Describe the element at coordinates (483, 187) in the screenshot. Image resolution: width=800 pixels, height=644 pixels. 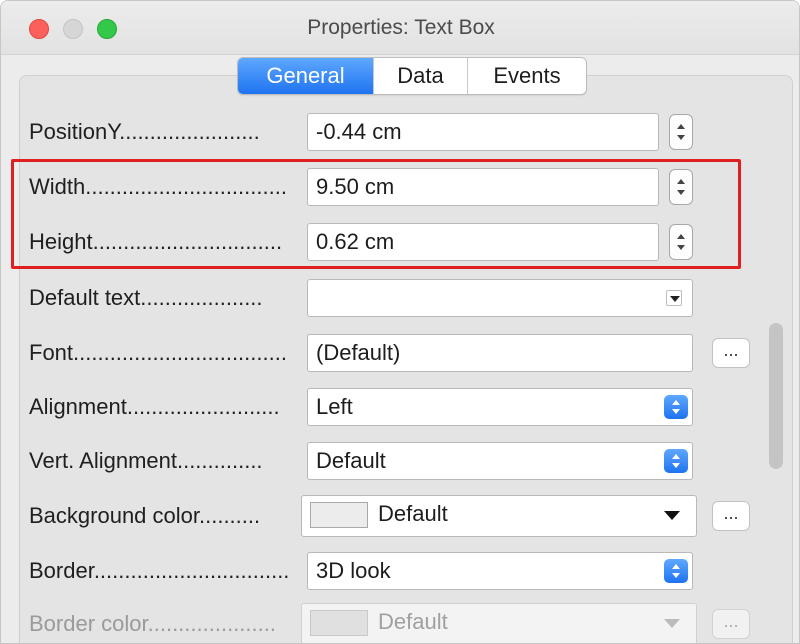
I see `width-input: 9.50 cm` at that location.